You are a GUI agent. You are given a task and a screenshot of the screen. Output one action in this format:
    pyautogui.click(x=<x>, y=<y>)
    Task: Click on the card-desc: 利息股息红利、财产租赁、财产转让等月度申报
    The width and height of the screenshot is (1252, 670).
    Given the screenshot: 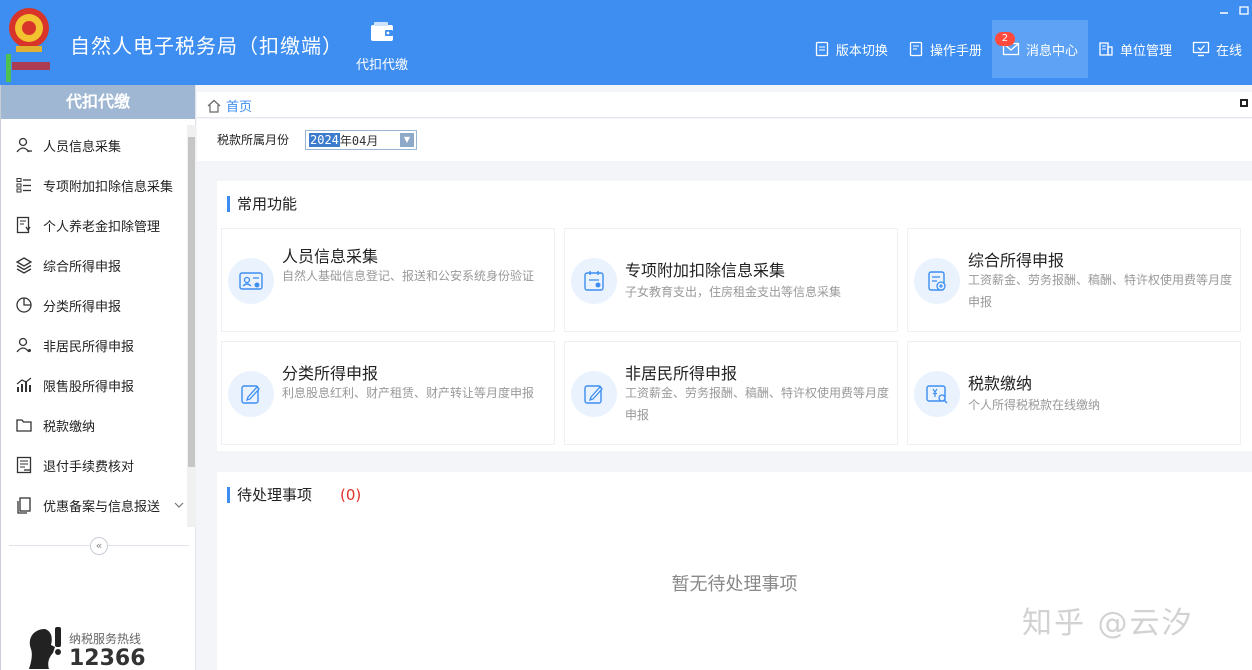 What is the action you would take?
    pyautogui.click(x=408, y=393)
    